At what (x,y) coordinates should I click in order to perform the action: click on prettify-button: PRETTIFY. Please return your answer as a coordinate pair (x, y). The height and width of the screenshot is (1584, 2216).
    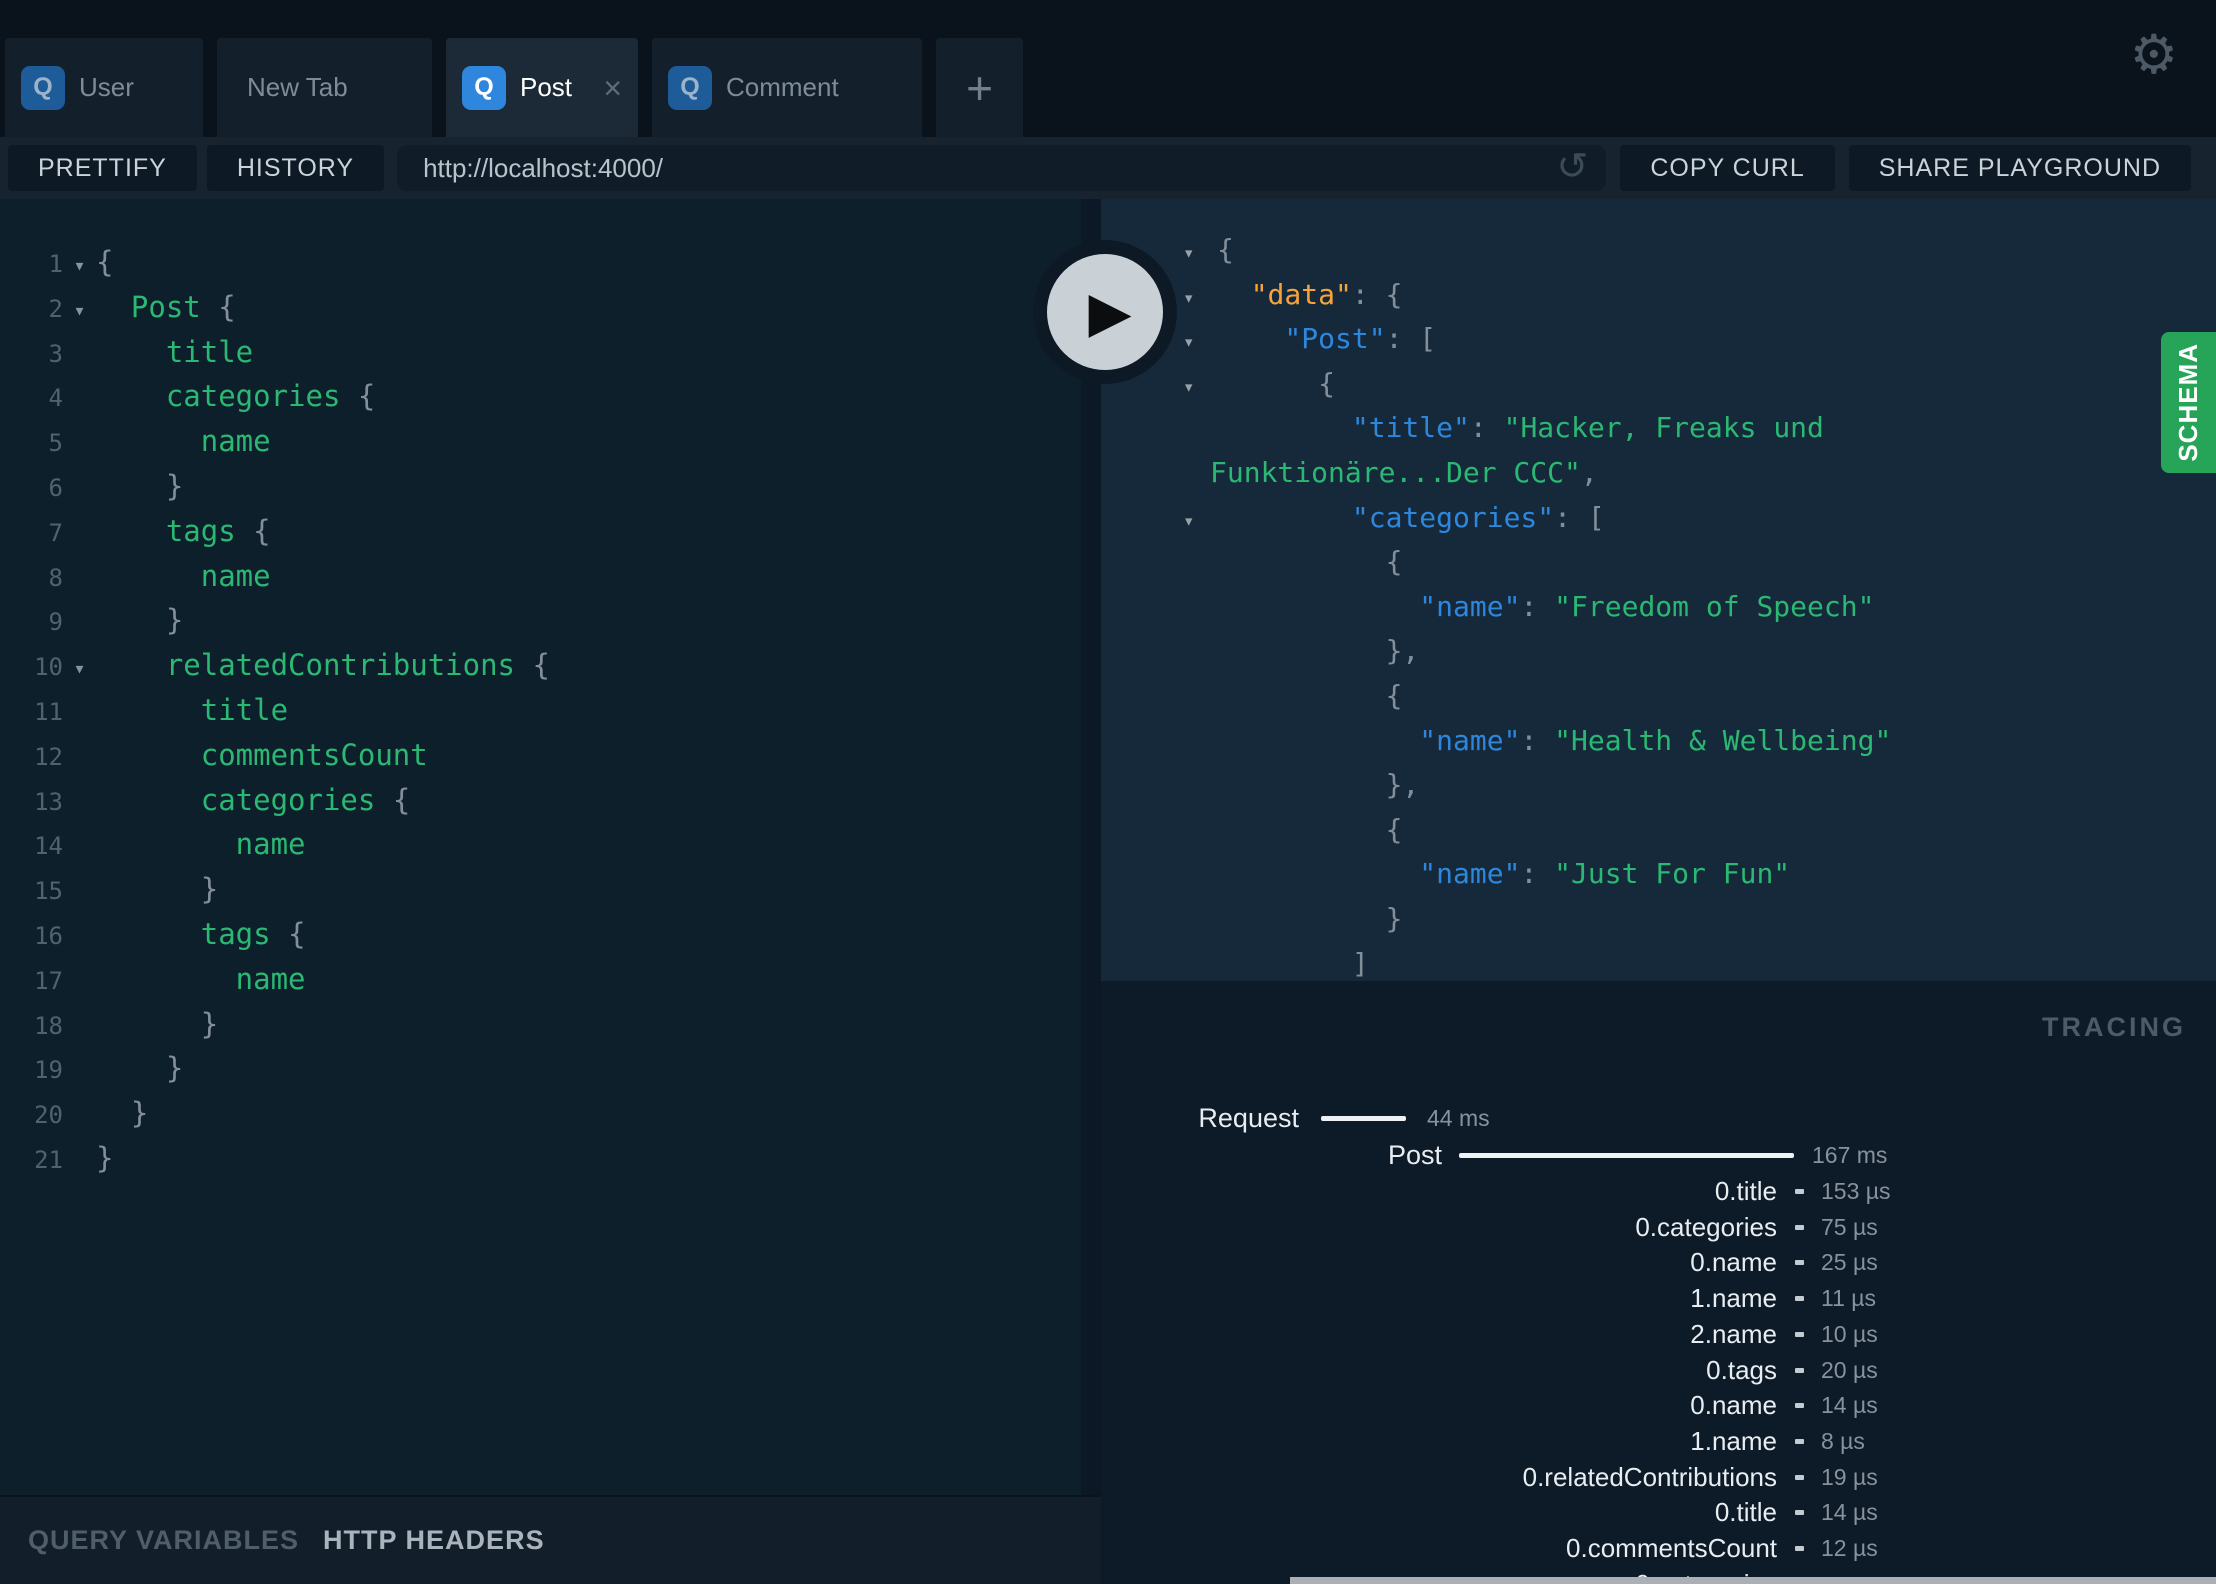
    Looking at the image, I should click on (102, 168).